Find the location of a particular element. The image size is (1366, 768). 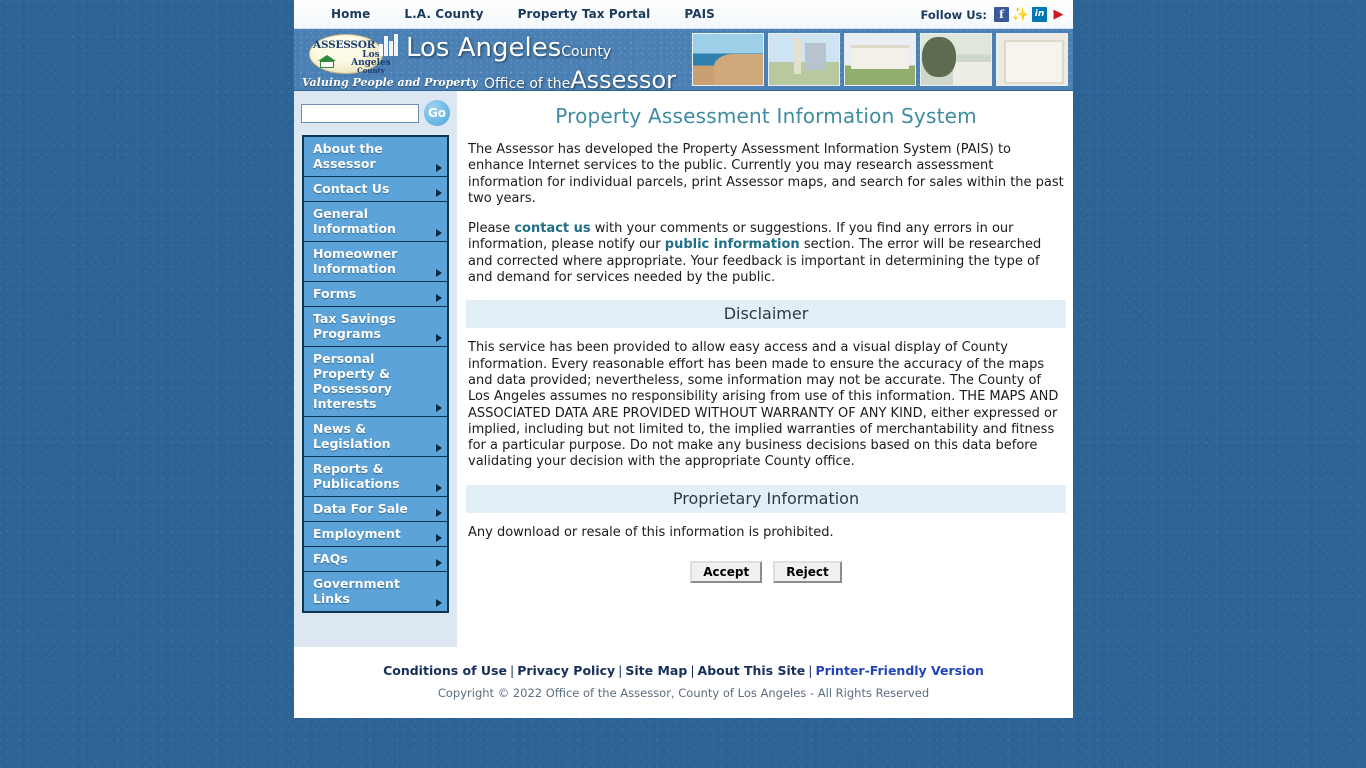

sidebar-item-about-the-assessor: About the Assessor is located at coordinates (375, 157).